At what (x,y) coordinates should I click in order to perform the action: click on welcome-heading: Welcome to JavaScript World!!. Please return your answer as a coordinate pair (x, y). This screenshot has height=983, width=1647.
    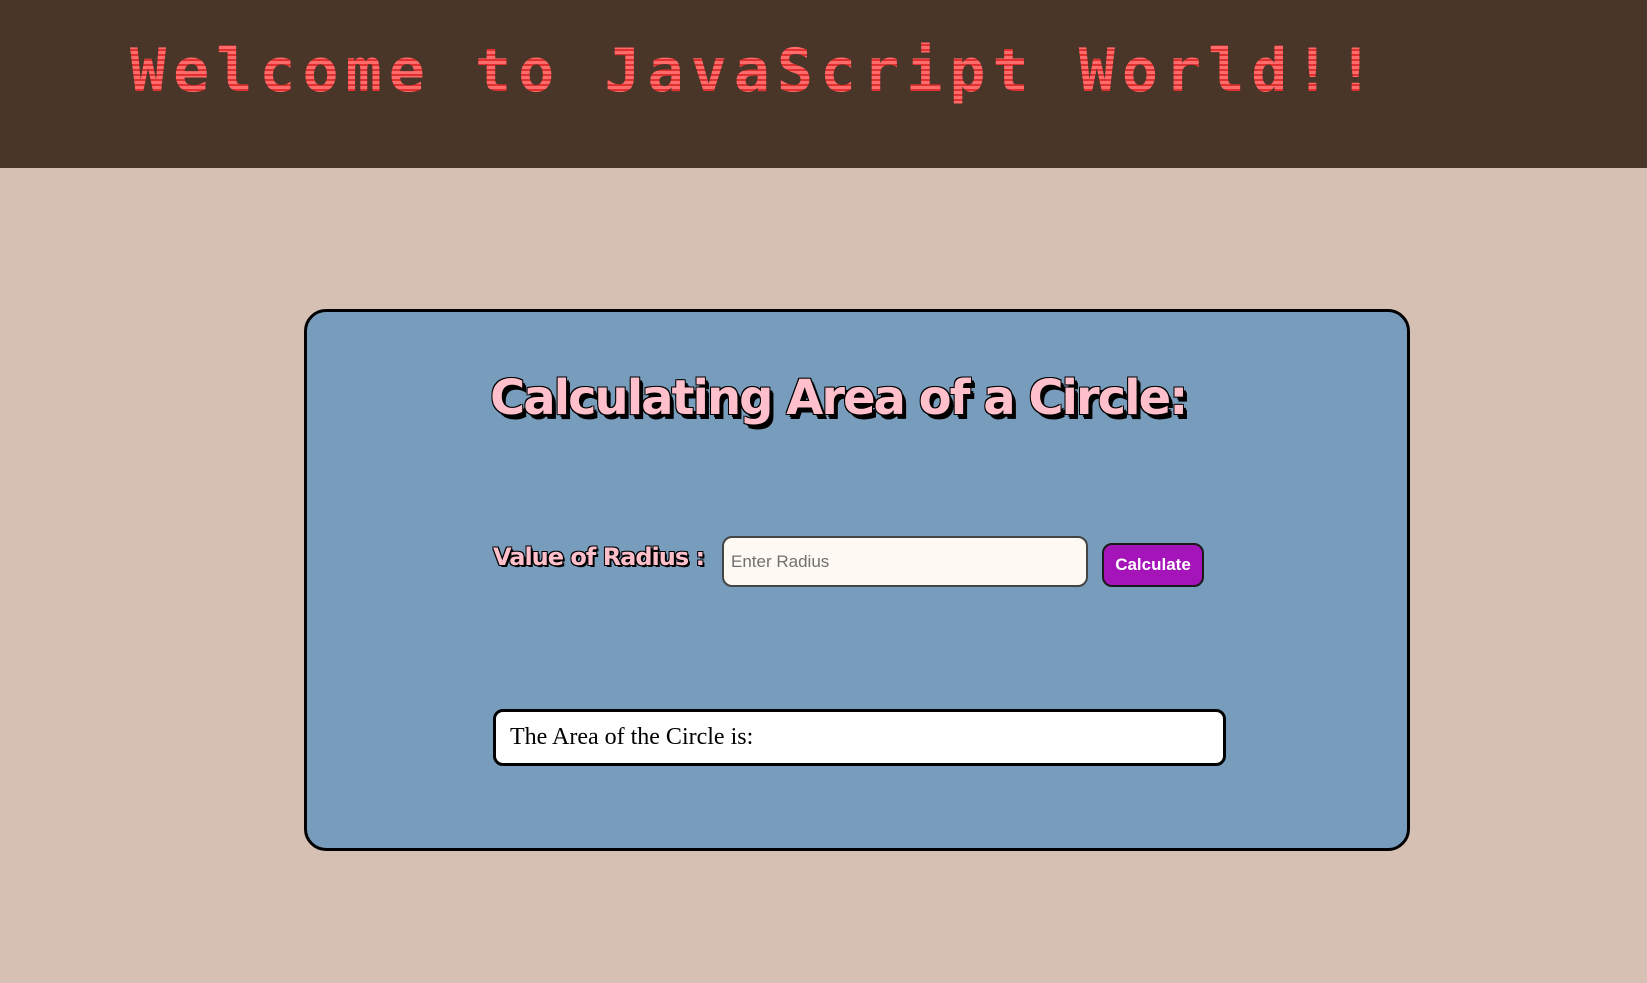
    Looking at the image, I should click on (755, 71).